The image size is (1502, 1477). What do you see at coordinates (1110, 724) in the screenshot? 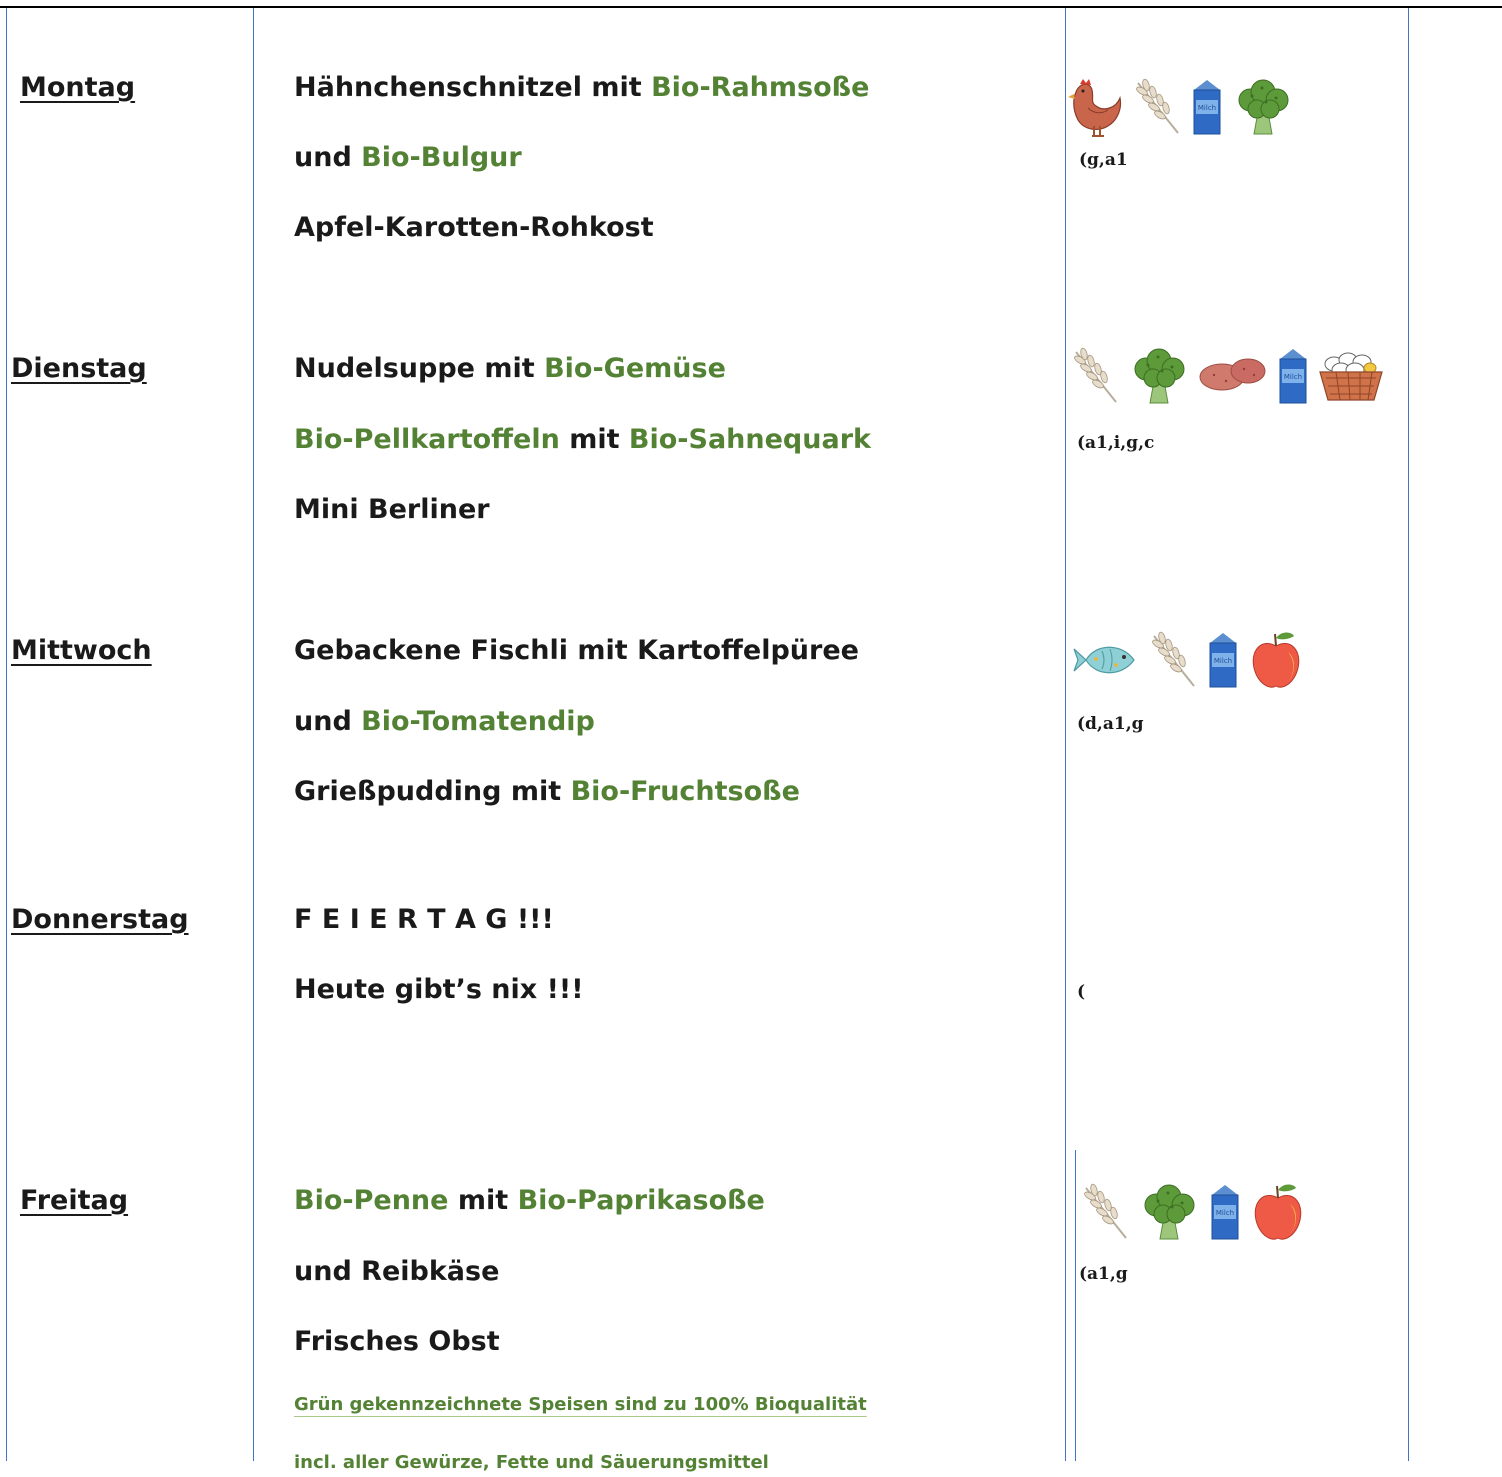
I see `allergen-codes: (d,a1,g` at bounding box center [1110, 724].